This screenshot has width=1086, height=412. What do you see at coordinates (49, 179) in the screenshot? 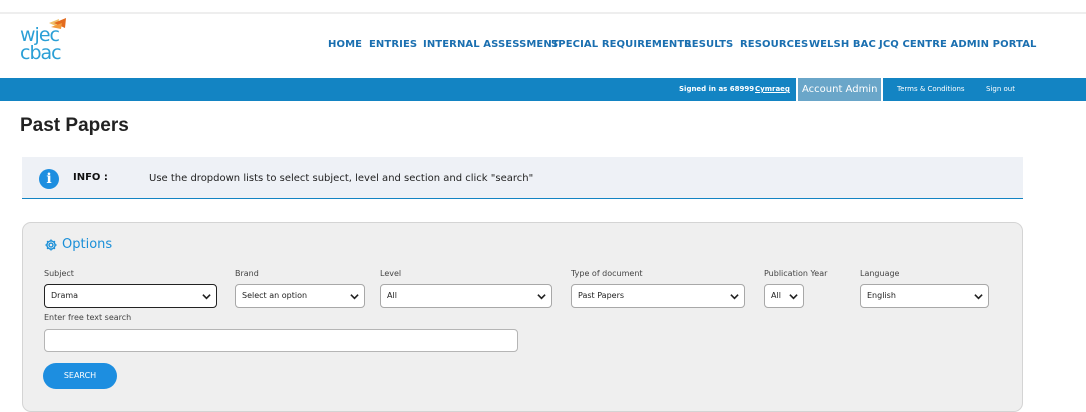
I see `info-icon: i` at bounding box center [49, 179].